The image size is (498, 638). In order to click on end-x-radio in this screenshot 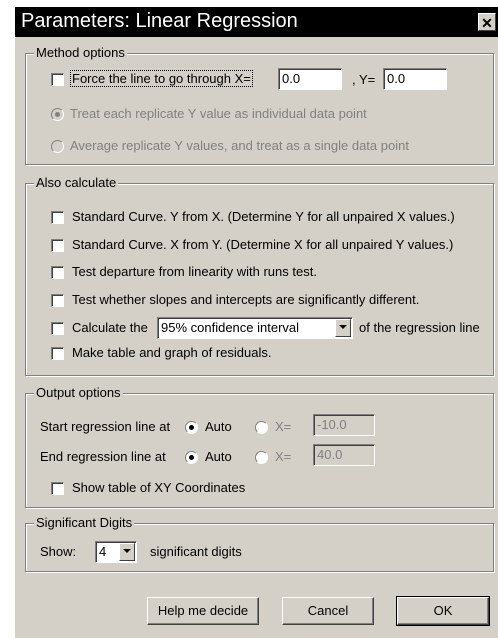, I will do `click(261, 457)`.